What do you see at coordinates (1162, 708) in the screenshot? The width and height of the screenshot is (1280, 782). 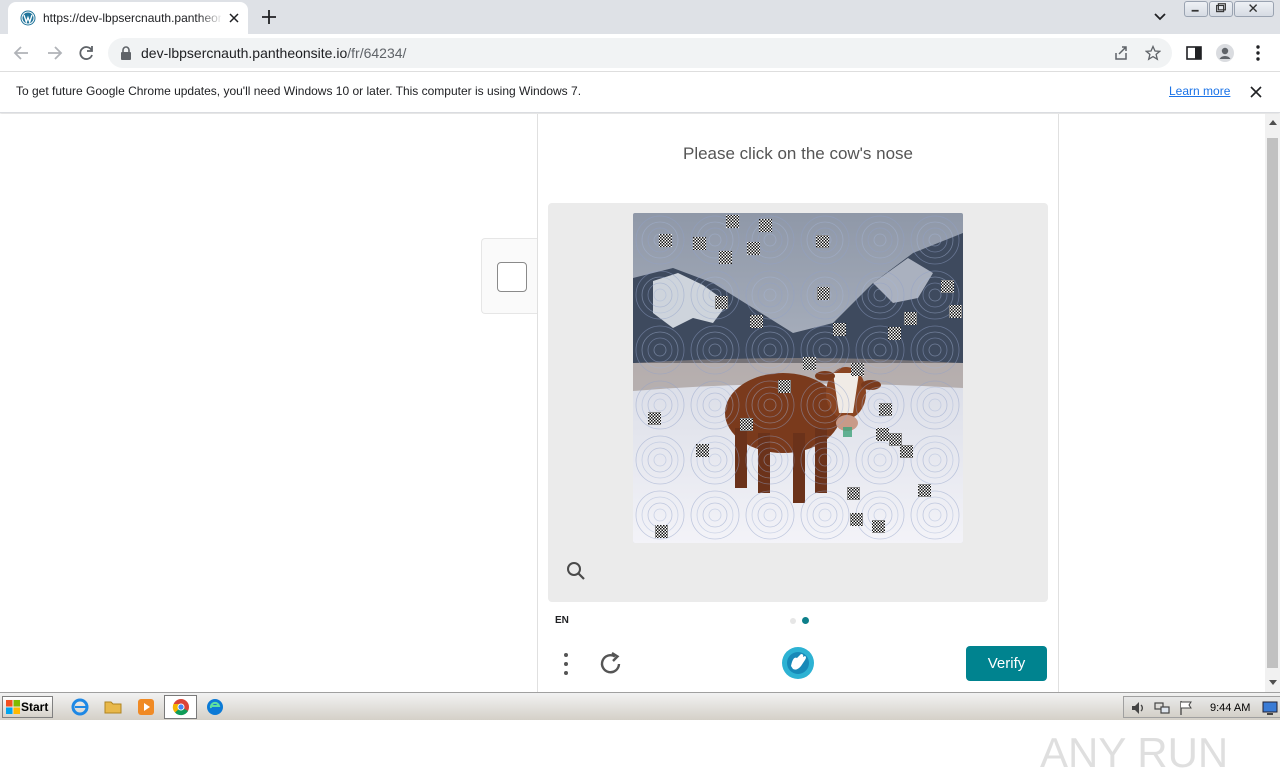 I see `network-icon` at bounding box center [1162, 708].